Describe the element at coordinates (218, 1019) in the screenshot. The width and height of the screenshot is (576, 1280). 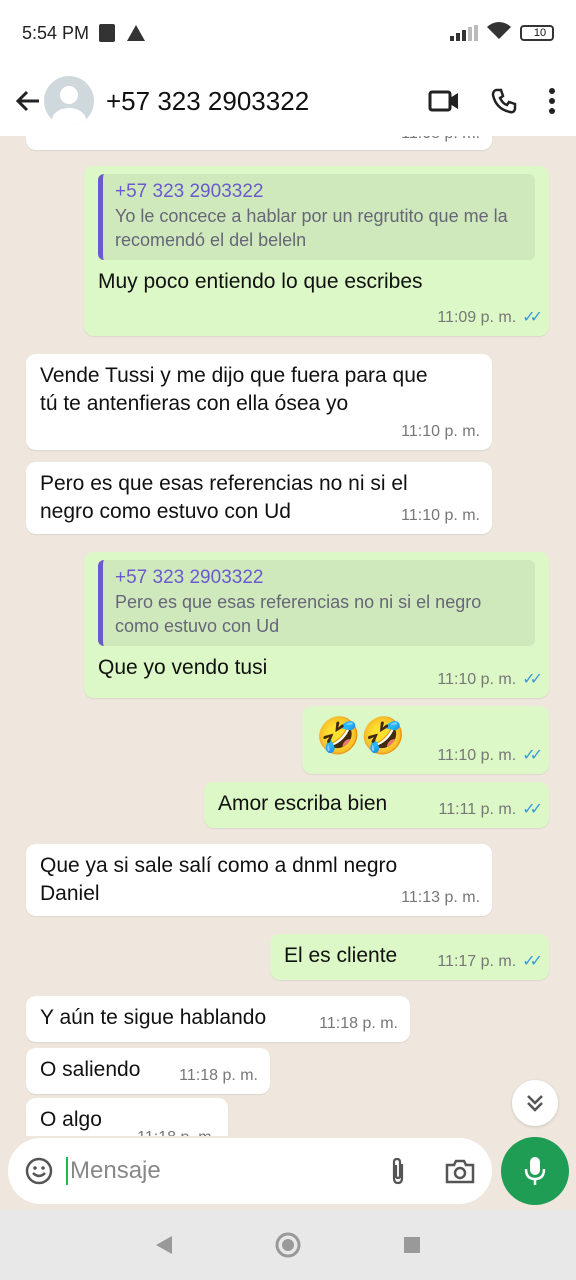
I see `message-bubble-incoming: Y aún te sigue hablando 11:18 p. m.` at that location.